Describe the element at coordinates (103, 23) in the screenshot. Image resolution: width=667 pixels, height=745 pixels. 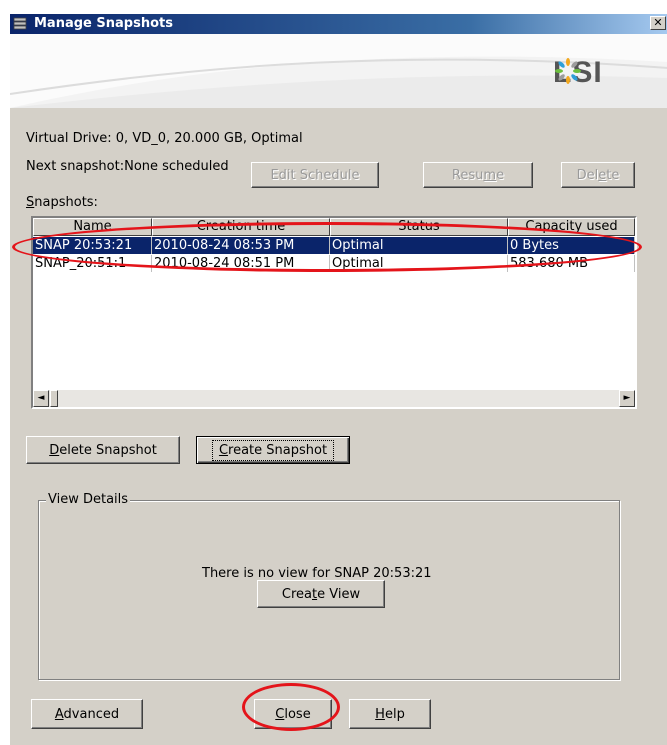
I see `window-title: Manage Snapshots` at that location.